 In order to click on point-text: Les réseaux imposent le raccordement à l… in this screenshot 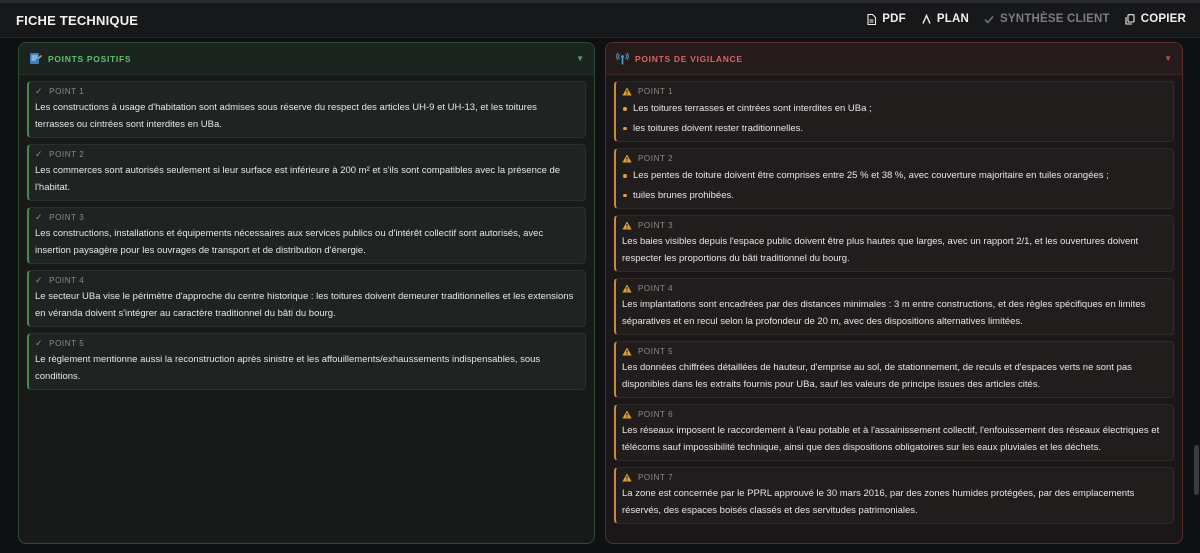, I will do `click(891, 439)`.